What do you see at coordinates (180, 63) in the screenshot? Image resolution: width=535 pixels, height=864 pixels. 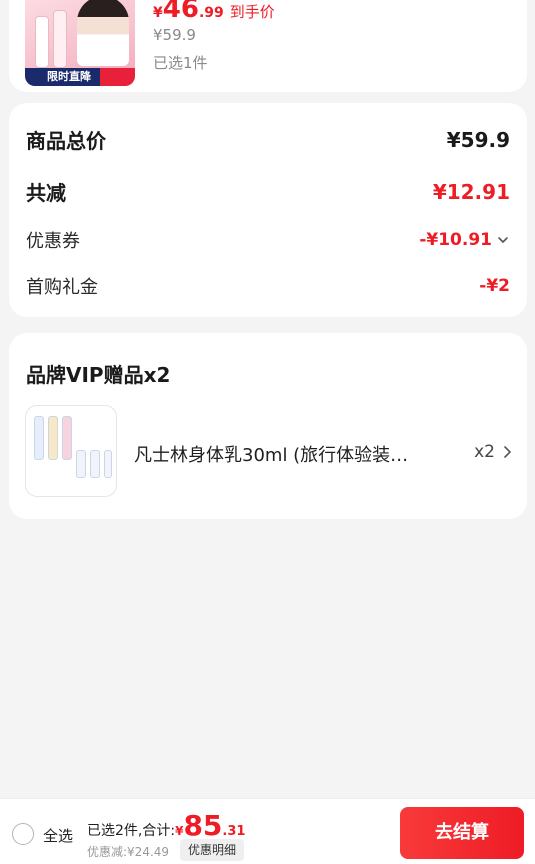 I see `selected-count: 已选1件` at bounding box center [180, 63].